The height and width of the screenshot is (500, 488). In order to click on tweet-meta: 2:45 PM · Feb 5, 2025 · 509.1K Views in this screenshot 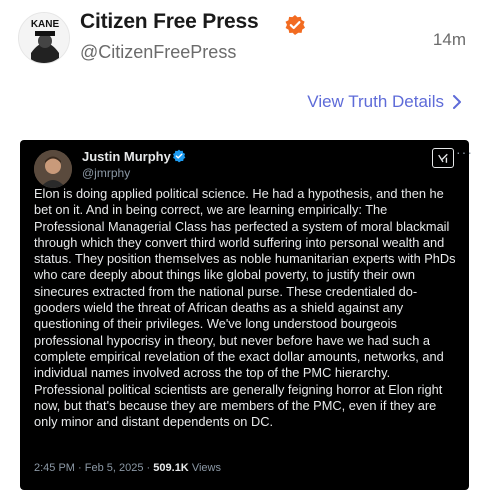, I will do `click(127, 468)`.